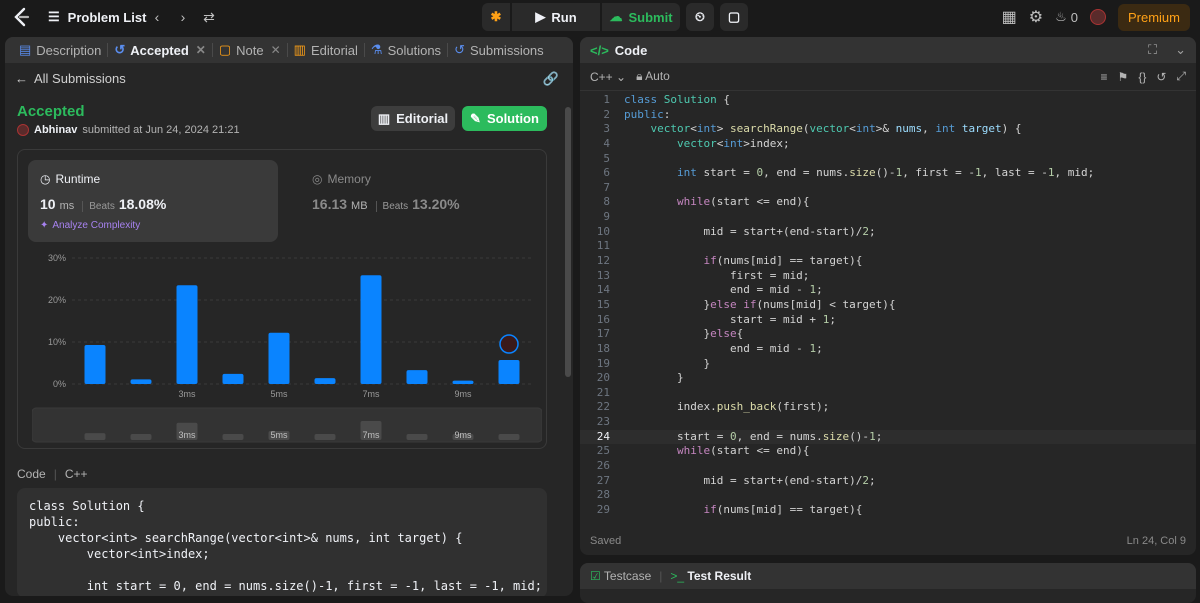 The height and width of the screenshot is (603, 1200). Describe the element at coordinates (359, 206) in the screenshot. I see `memory-unit: MB` at that location.